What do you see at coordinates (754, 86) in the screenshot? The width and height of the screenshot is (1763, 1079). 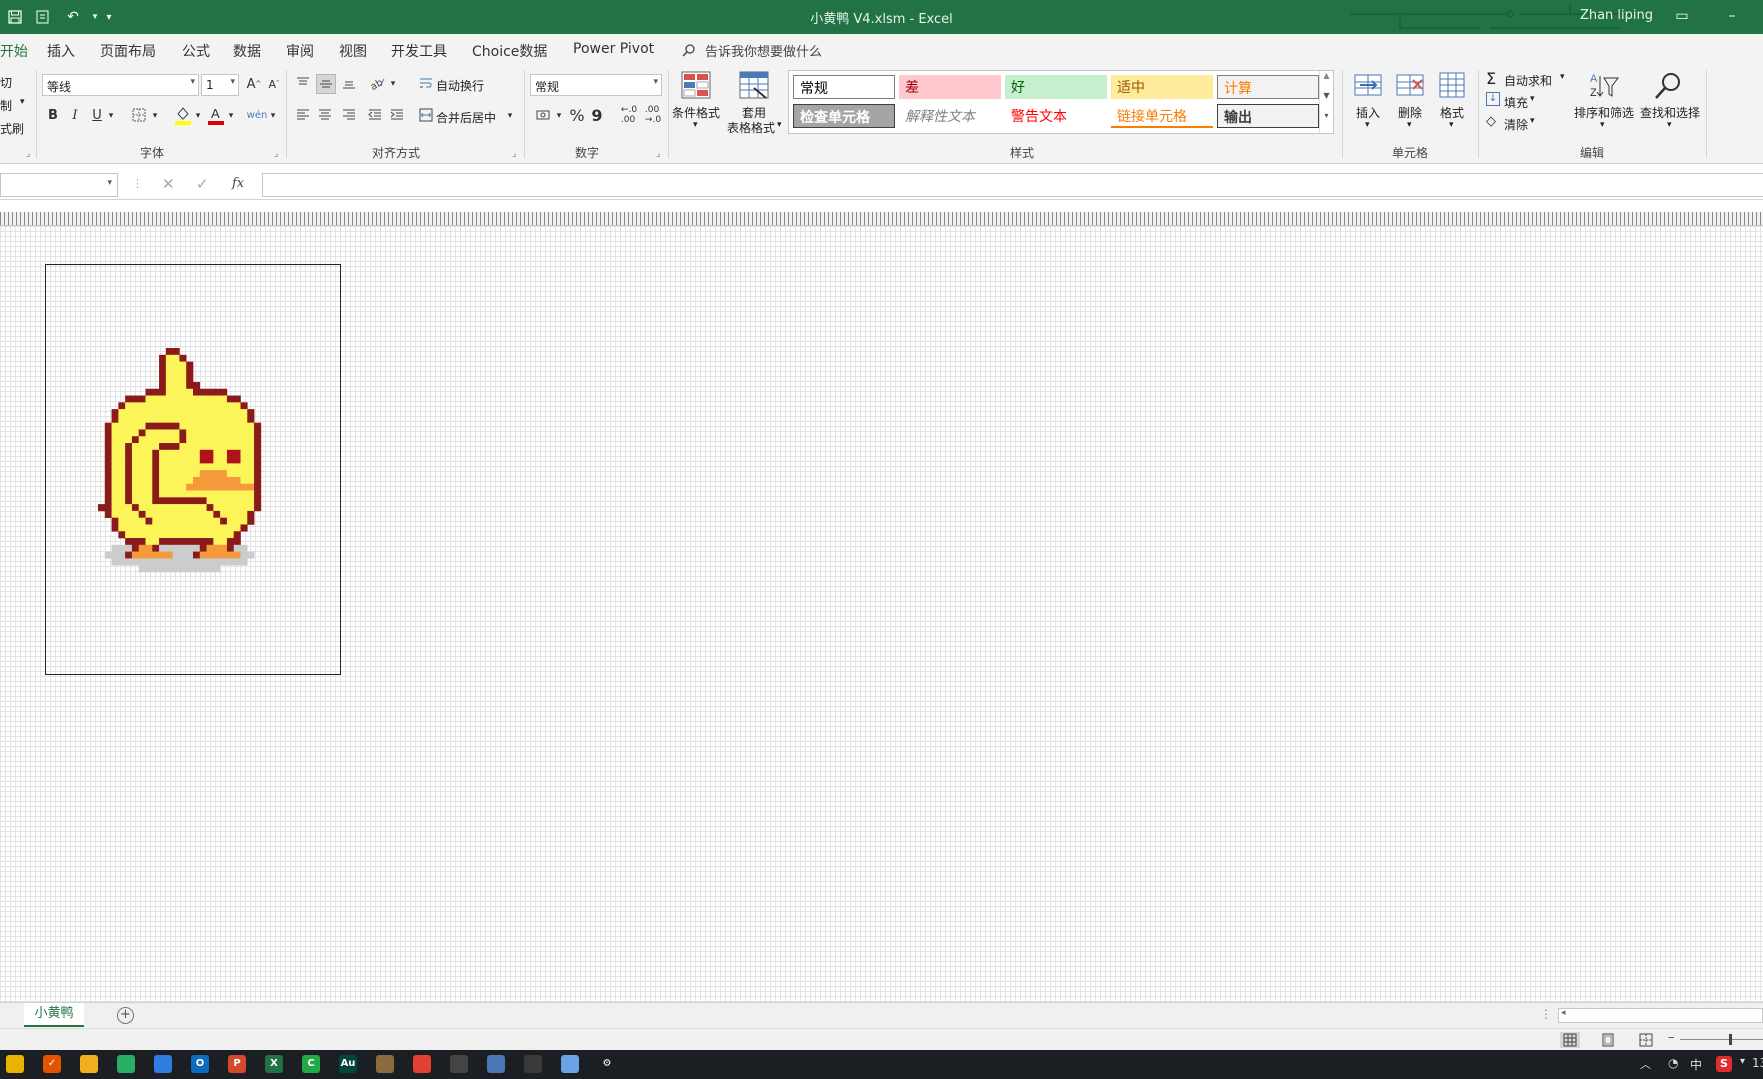 I see `format-as-table-icon` at bounding box center [754, 86].